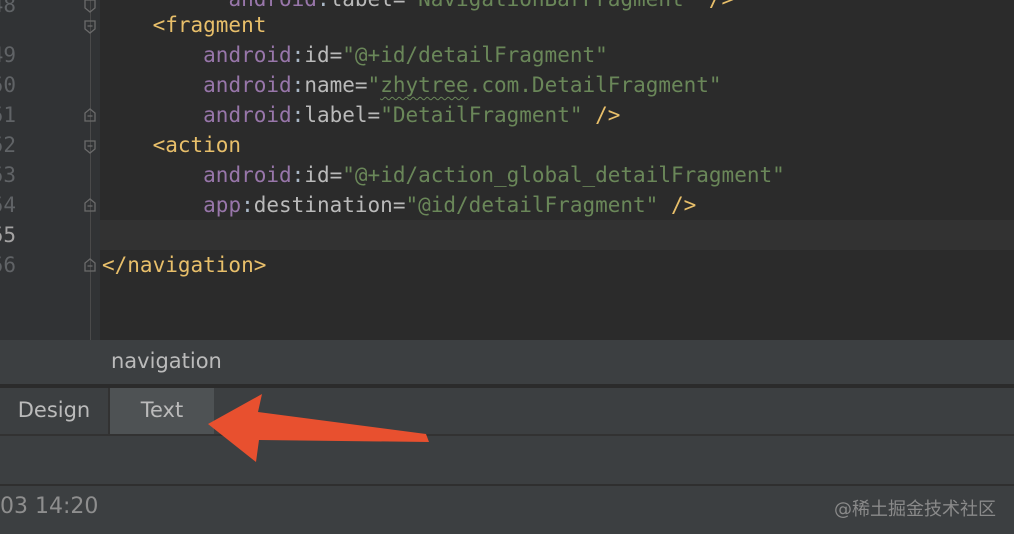 The height and width of the screenshot is (534, 1014). Describe the element at coordinates (166, 361) in the screenshot. I see `breadcrumb: navigation` at that location.